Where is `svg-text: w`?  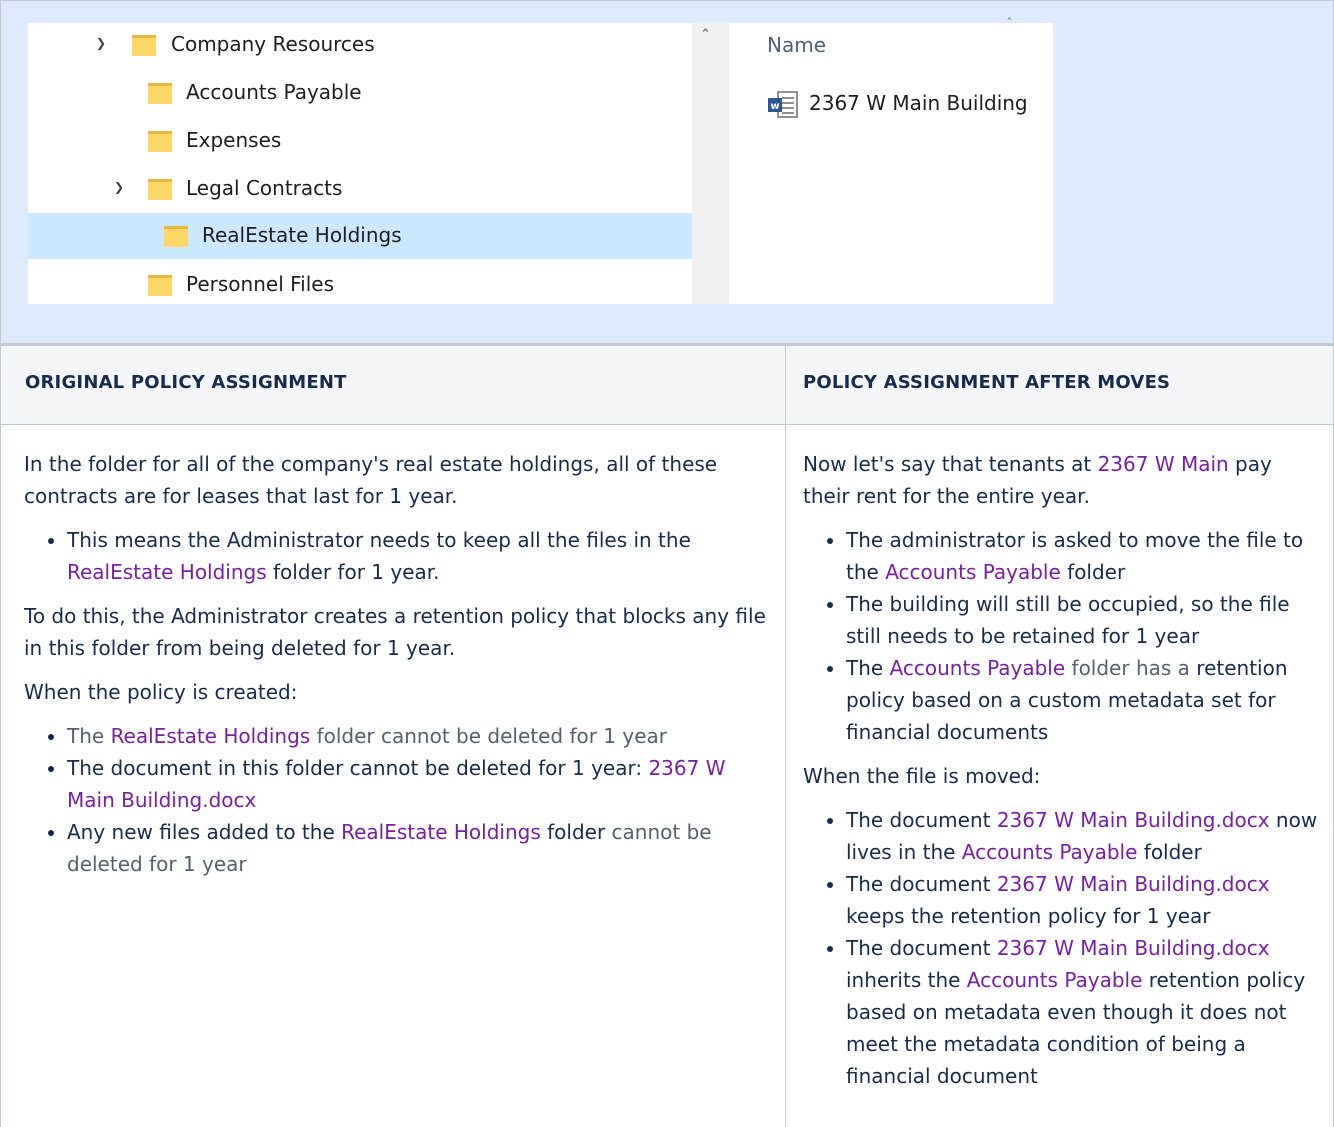 svg-text: w is located at coordinates (774, 106).